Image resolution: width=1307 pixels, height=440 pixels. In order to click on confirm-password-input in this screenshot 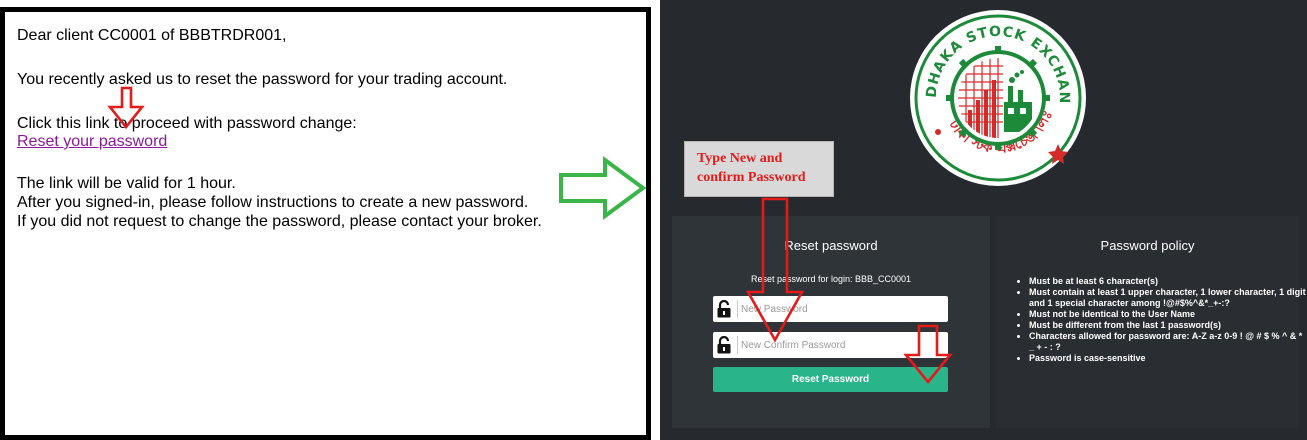, I will do `click(841, 345)`.